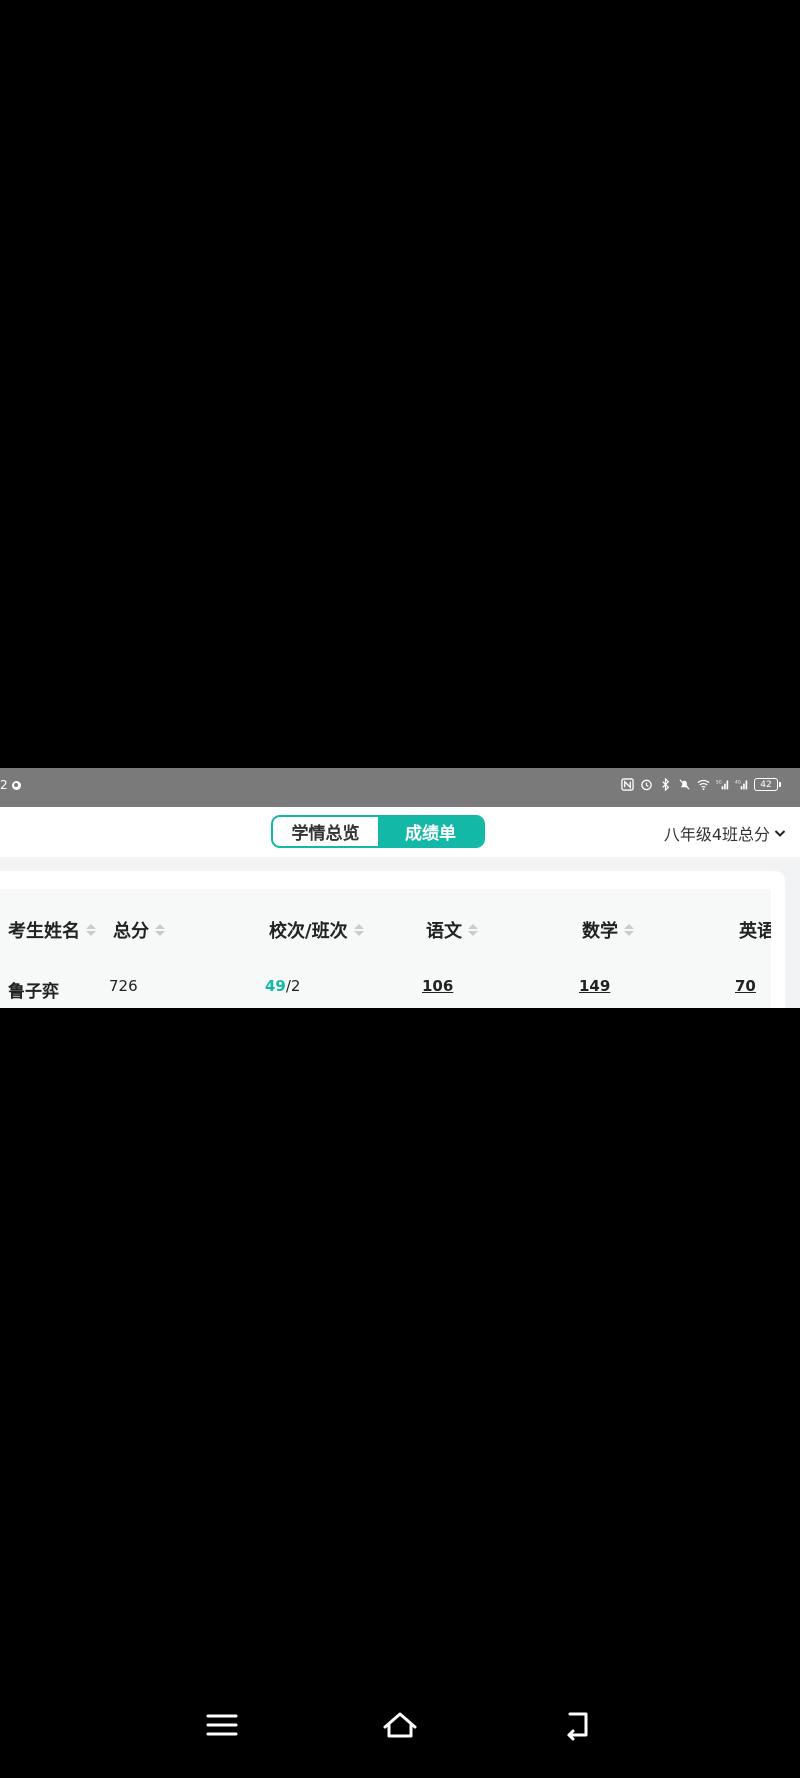 Image resolution: width=800 pixels, height=1778 pixels. I want to click on cell-student-name: 鲁子弈, so click(33, 992).